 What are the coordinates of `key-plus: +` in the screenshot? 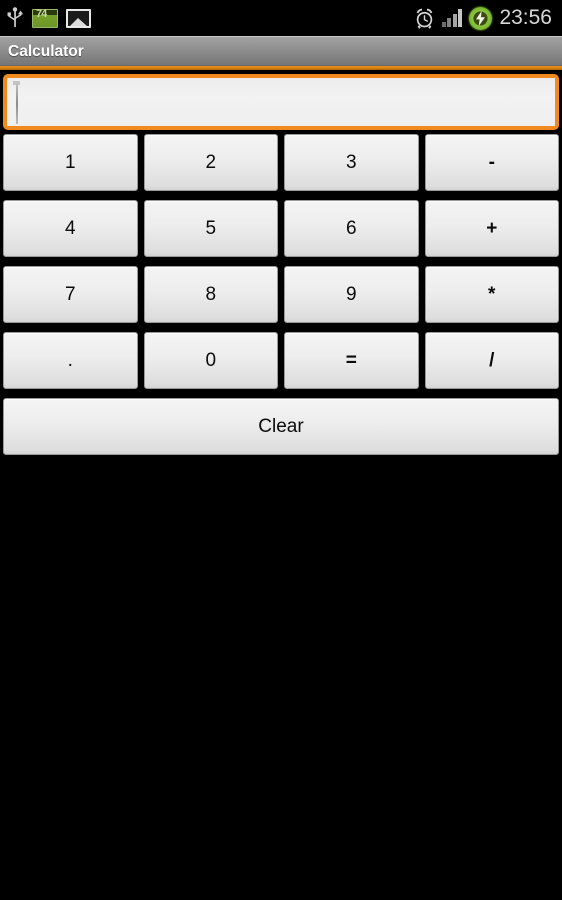 It's located at (491, 228).